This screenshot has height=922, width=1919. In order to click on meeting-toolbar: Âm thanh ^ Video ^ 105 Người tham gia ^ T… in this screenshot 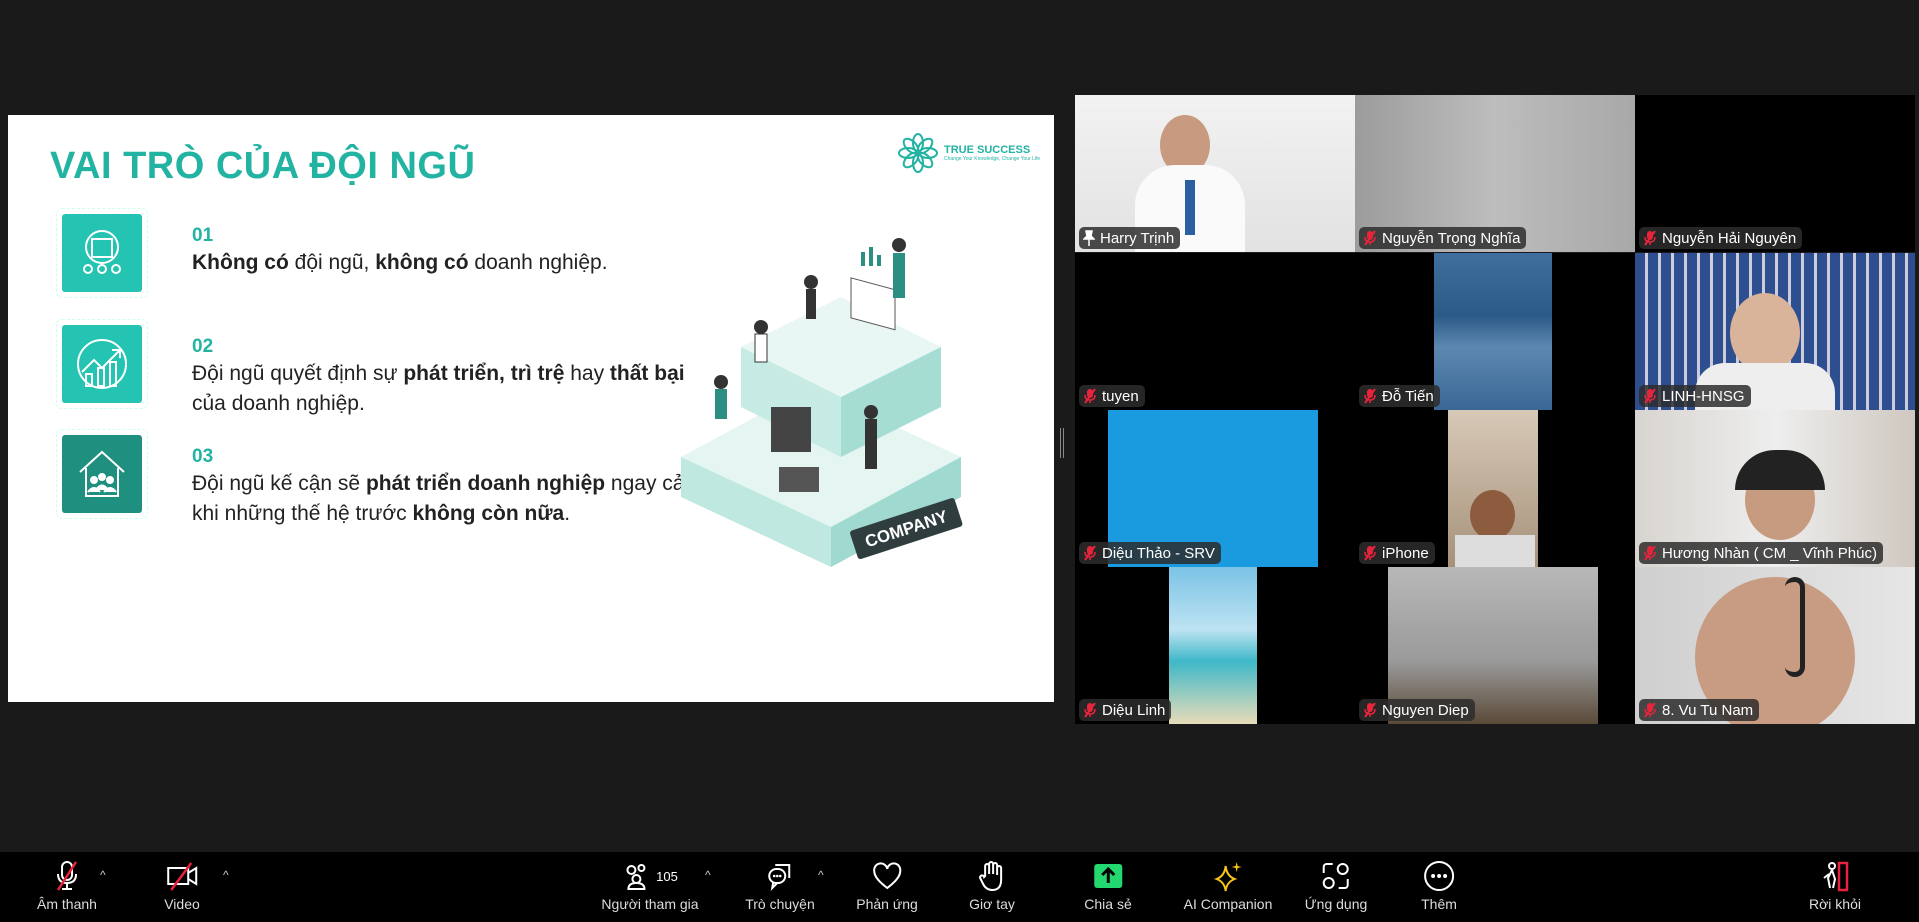, I will do `click(959, 887)`.